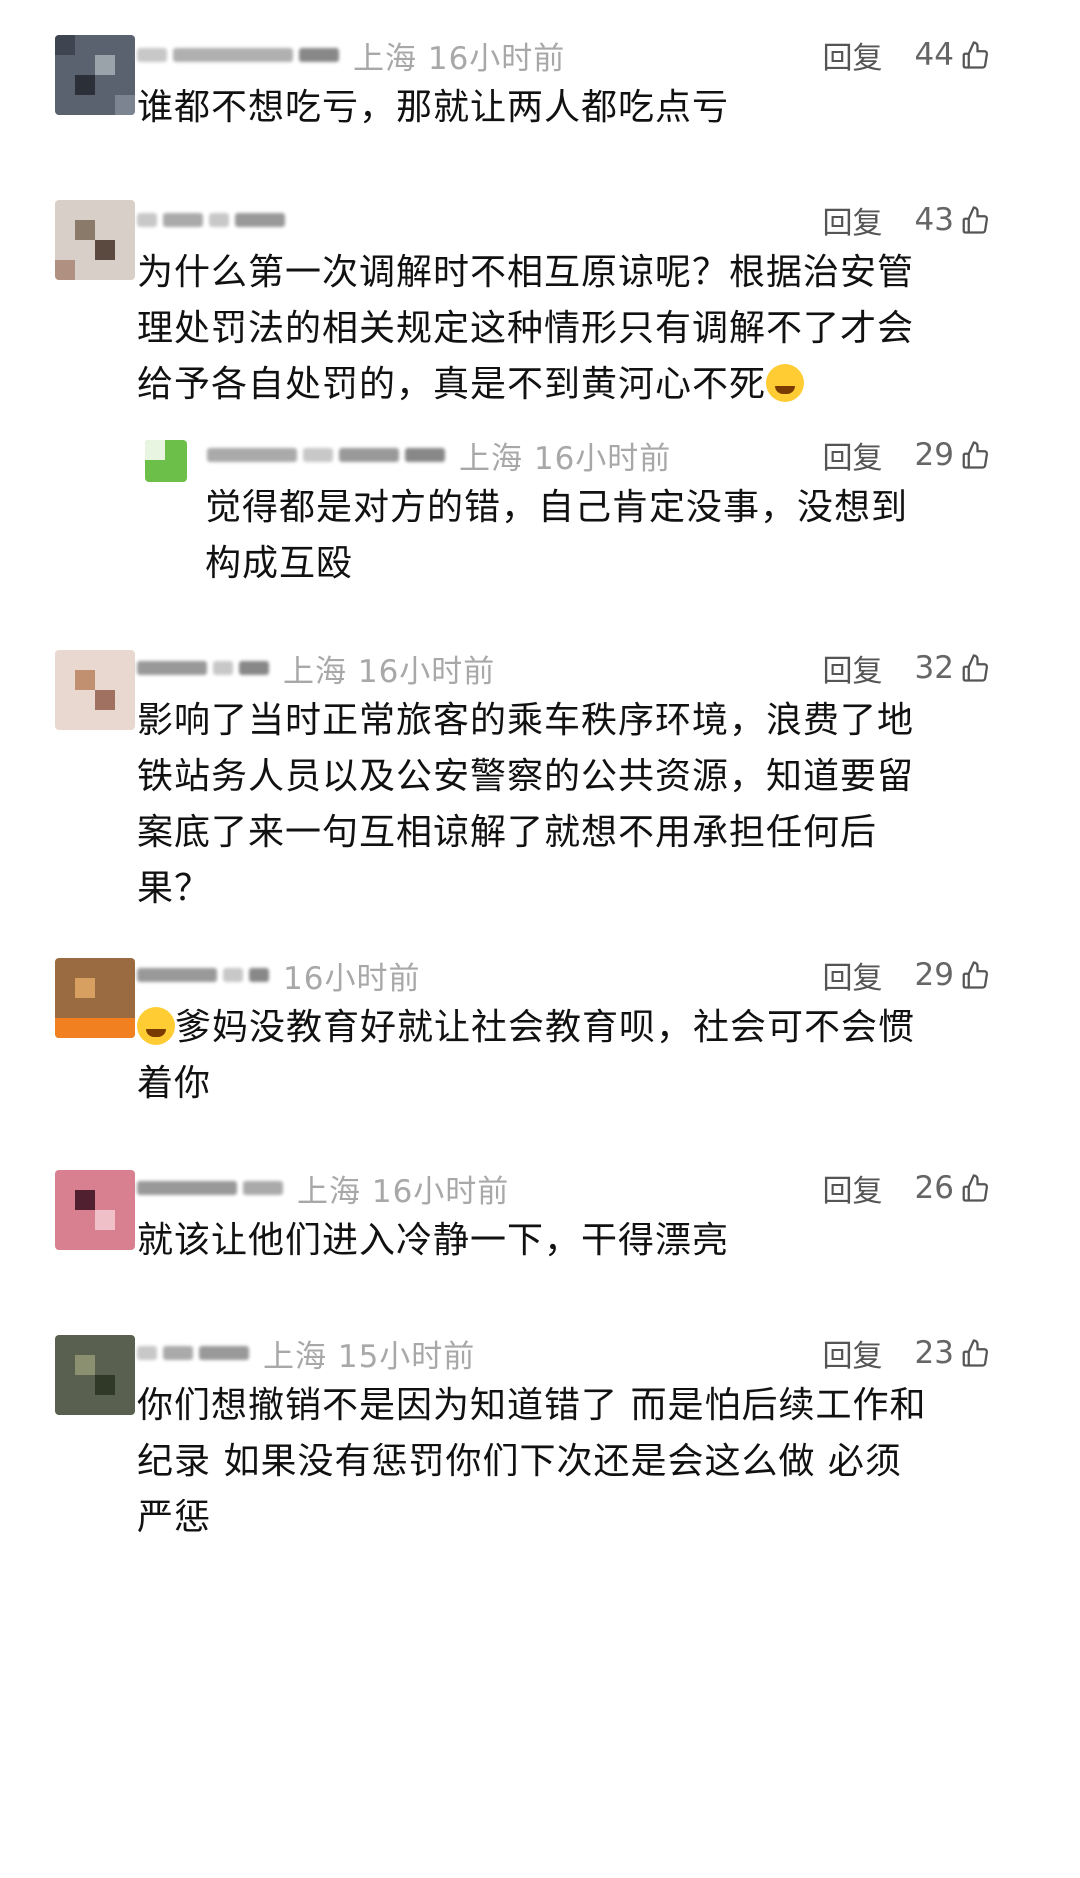 Image resolution: width=1080 pixels, height=1878 pixels. I want to click on like-count: 32, so click(934, 668).